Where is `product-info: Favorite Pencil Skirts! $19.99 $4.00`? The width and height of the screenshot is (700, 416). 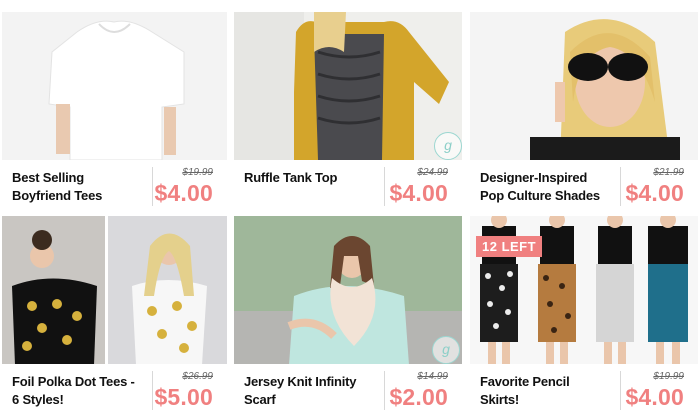 product-info: Favorite Pencil Skirts! $19.99 $4.00 is located at coordinates (584, 390).